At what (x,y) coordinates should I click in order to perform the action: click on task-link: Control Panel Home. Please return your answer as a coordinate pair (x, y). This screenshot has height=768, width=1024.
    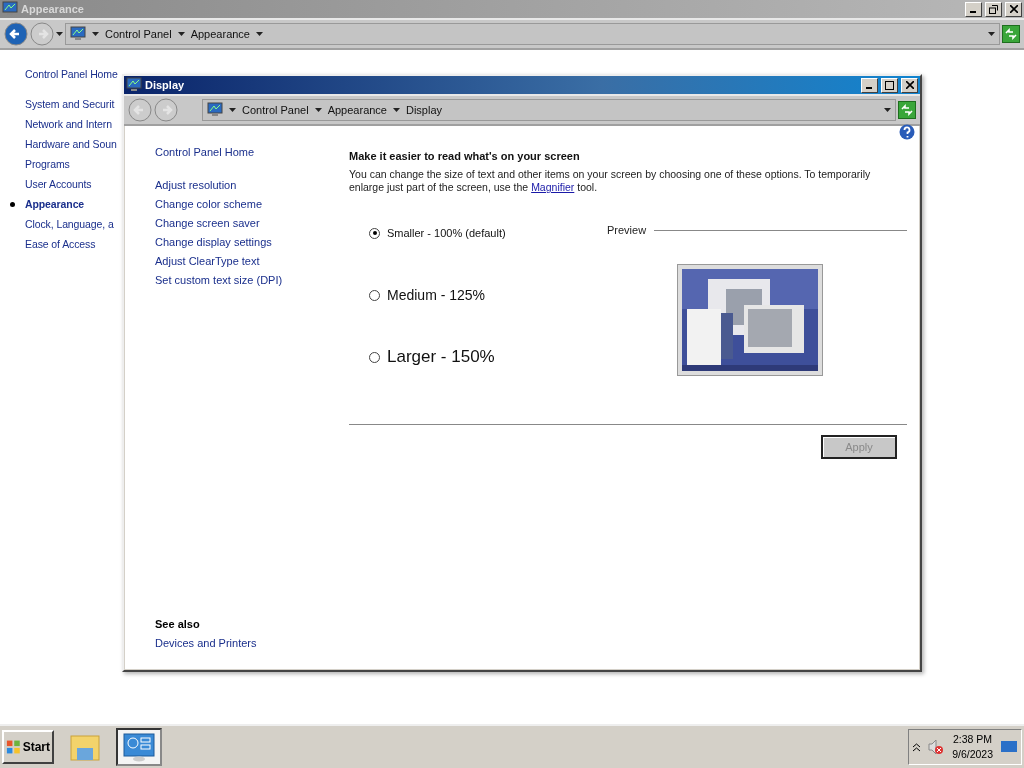
    Looking at the image, I should click on (238, 152).